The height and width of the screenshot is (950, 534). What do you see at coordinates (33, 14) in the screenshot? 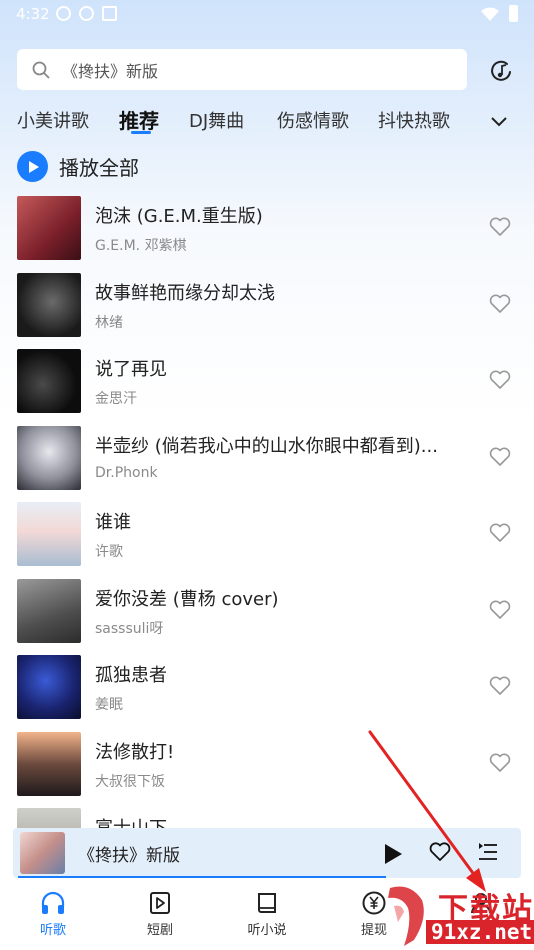
I see `status-time: 4:32` at bounding box center [33, 14].